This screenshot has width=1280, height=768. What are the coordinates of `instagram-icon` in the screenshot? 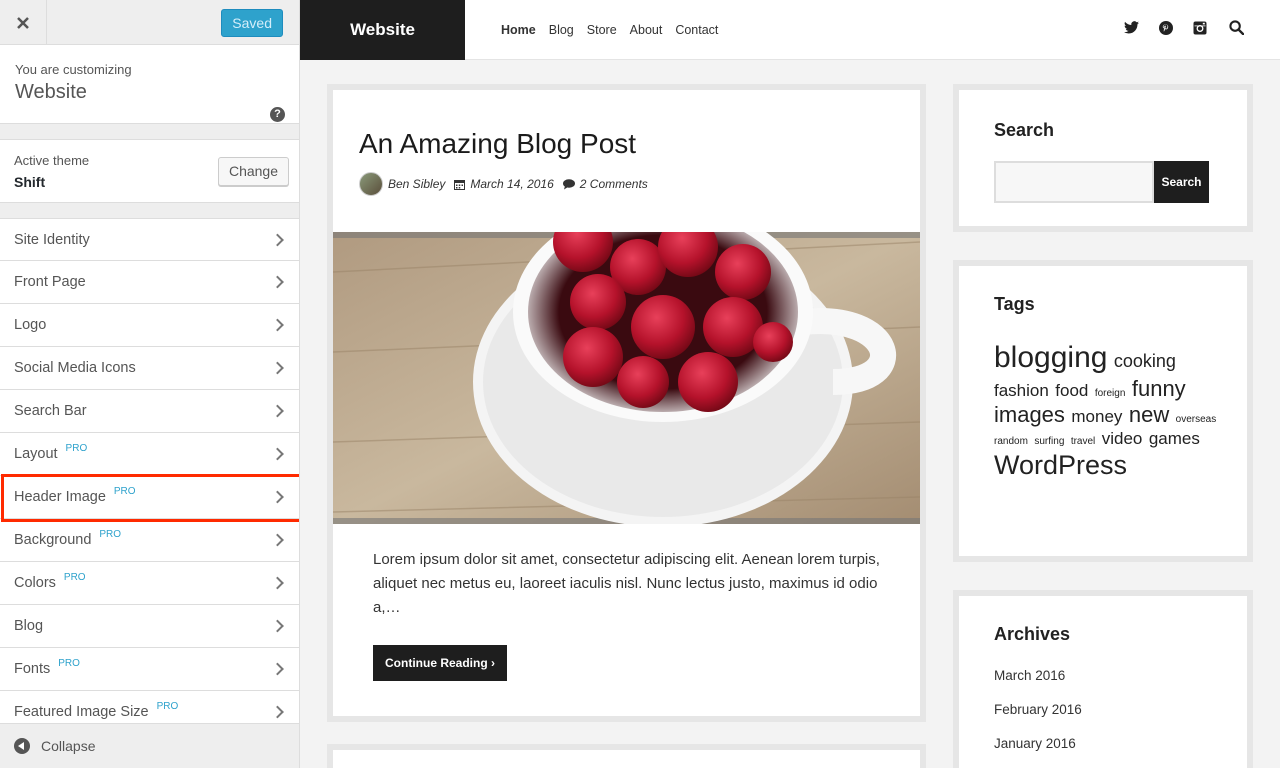 It's located at (1200, 28).